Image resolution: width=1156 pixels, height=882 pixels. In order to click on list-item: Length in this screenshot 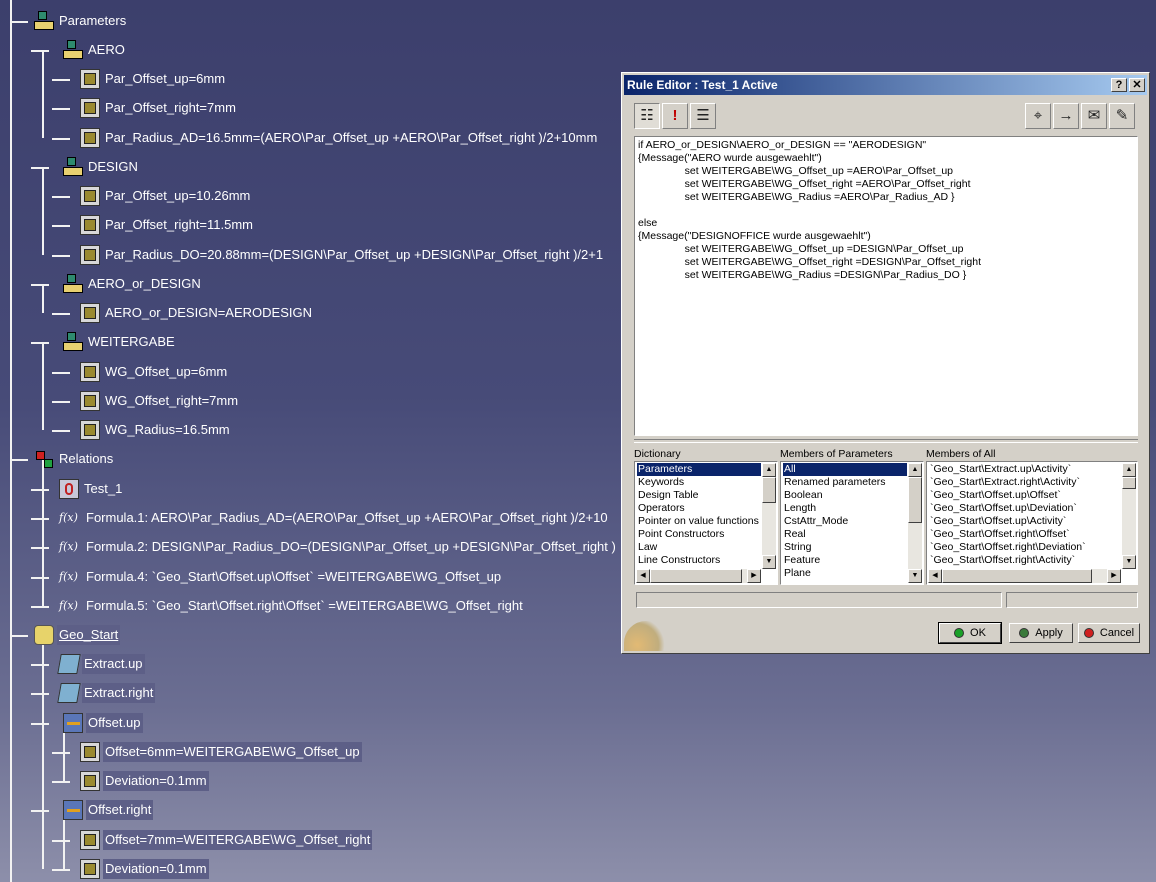, I will do `click(845, 508)`.